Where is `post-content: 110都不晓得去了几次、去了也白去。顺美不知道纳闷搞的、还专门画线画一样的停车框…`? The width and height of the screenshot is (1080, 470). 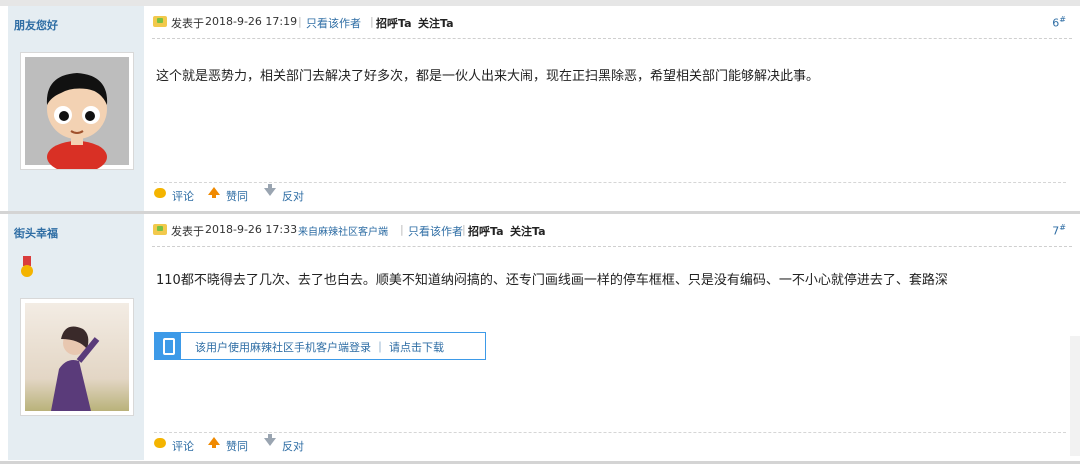 post-content: 110都不晓得去了几次、去了也白去。顺美不知道纳闷搞的、还专门画线画一样的停车框… is located at coordinates (552, 280).